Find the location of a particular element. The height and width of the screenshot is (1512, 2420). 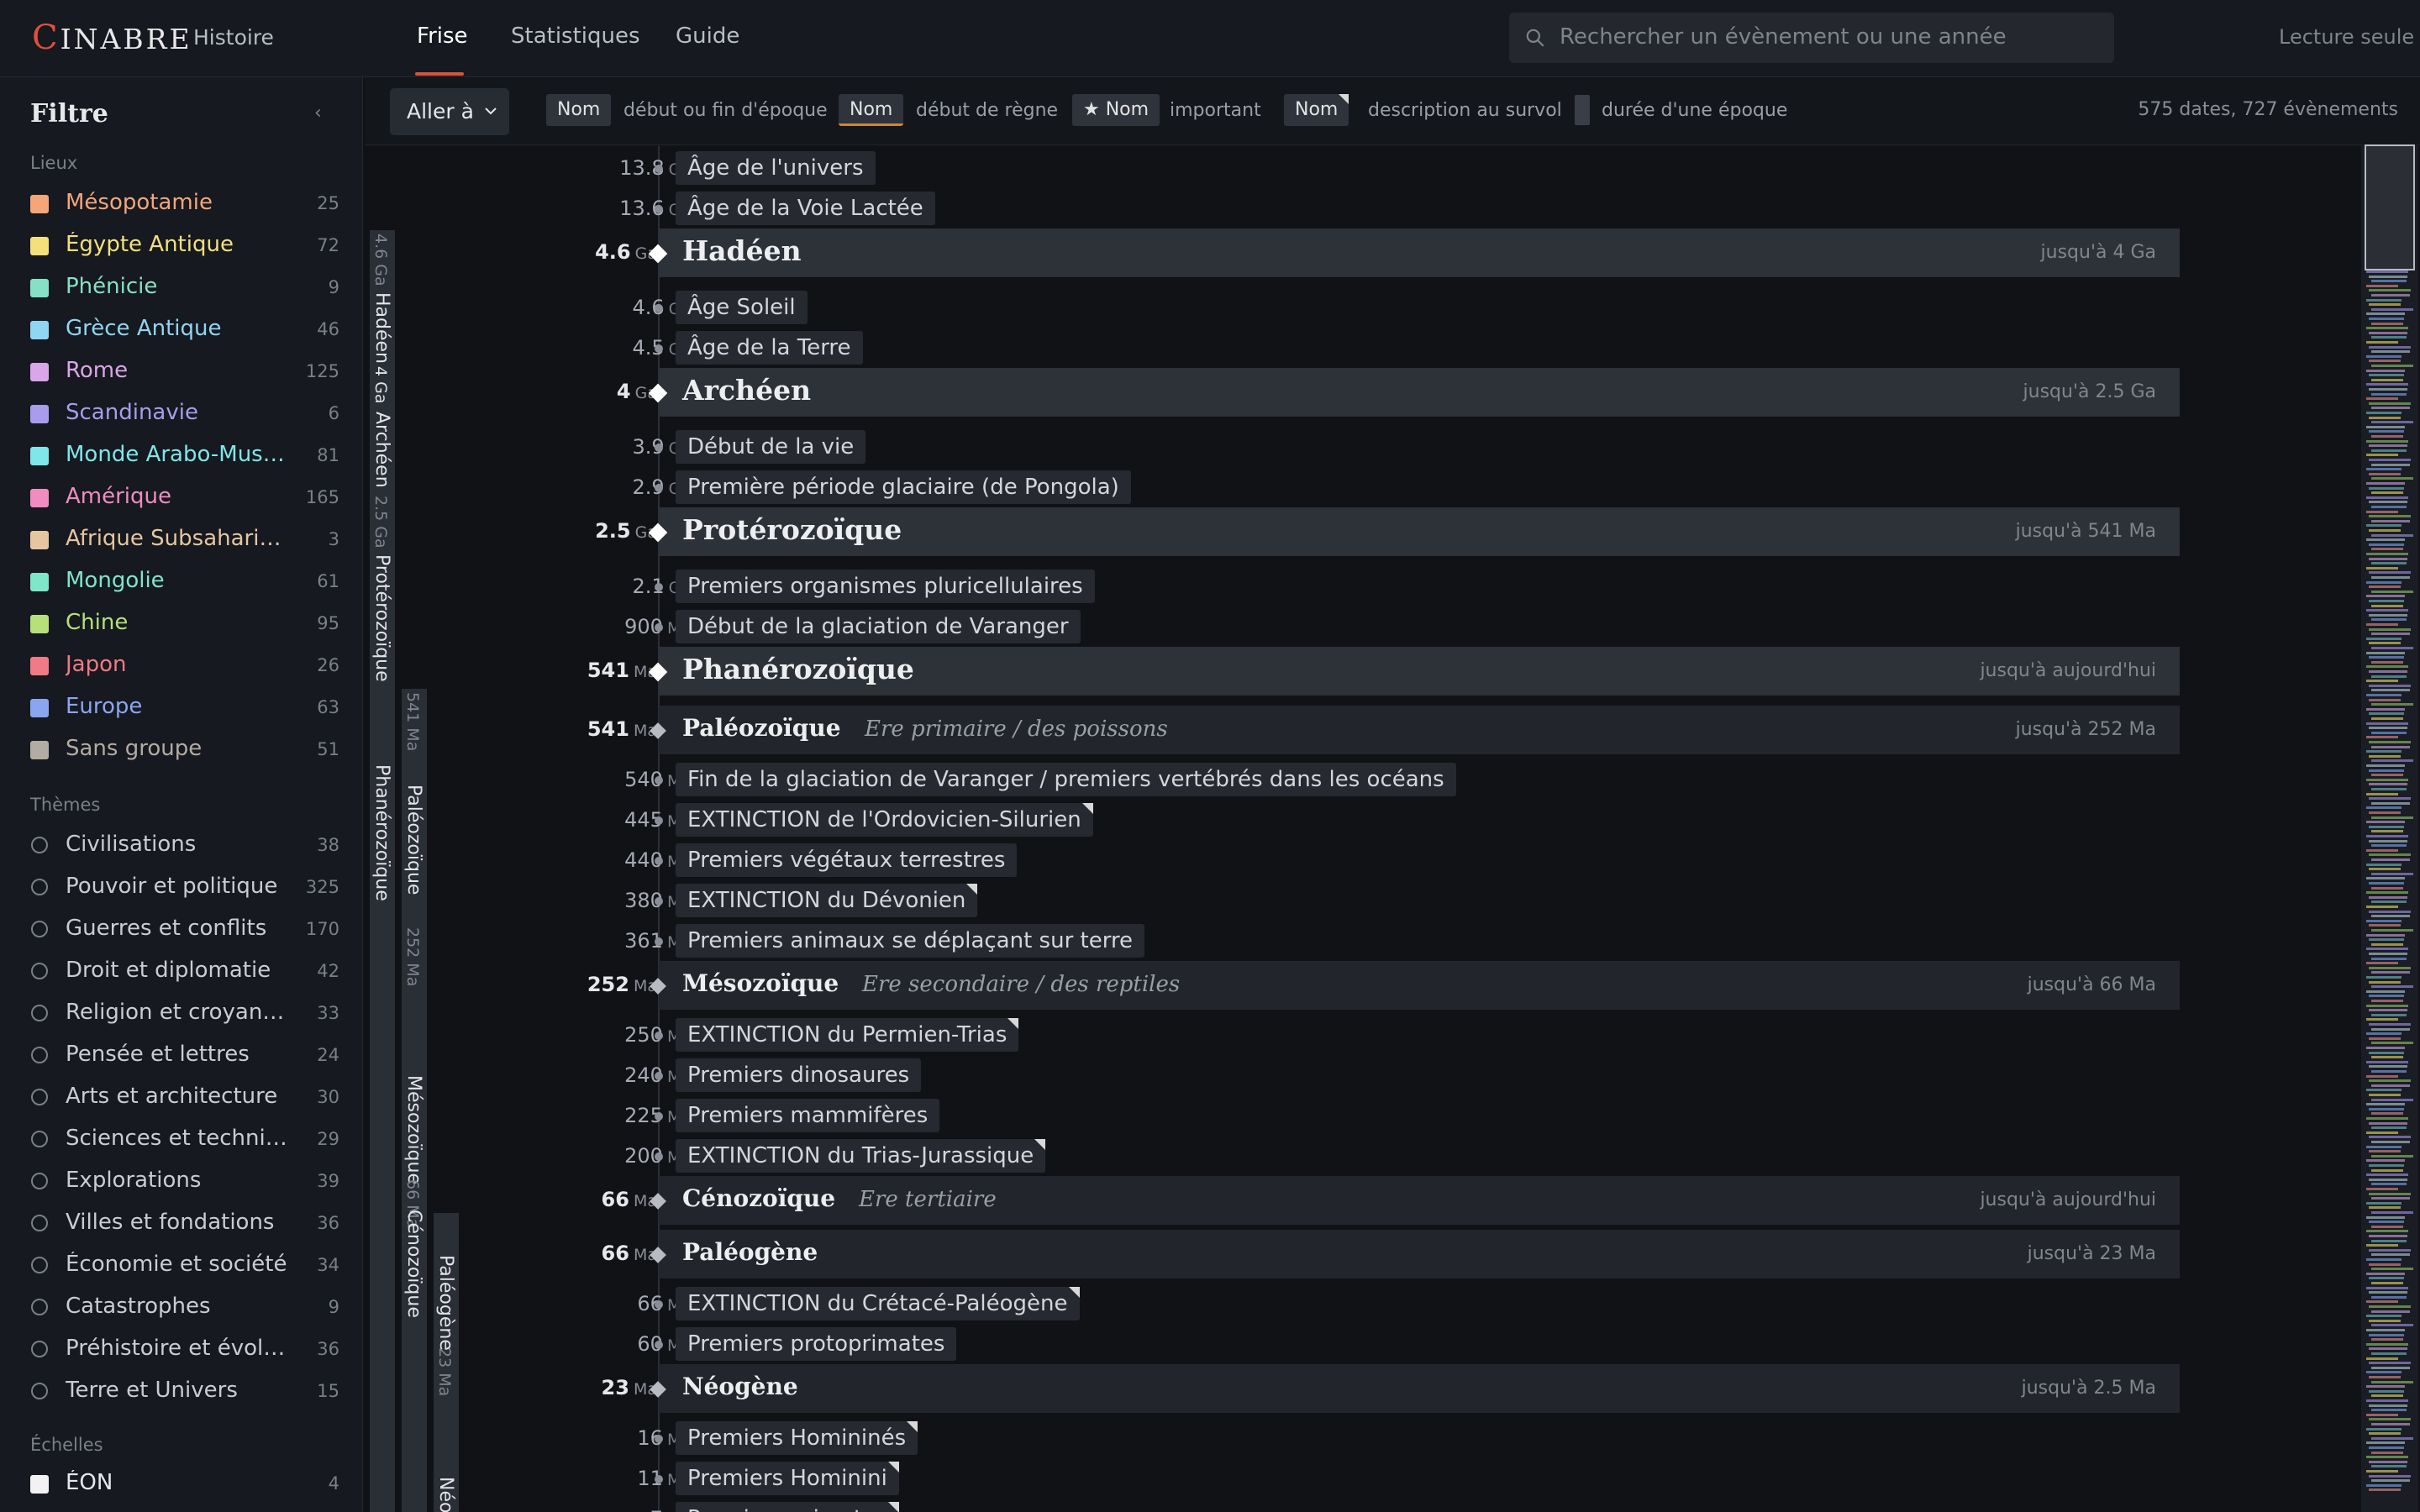

timeline-minimap is located at coordinates (2390, 828).